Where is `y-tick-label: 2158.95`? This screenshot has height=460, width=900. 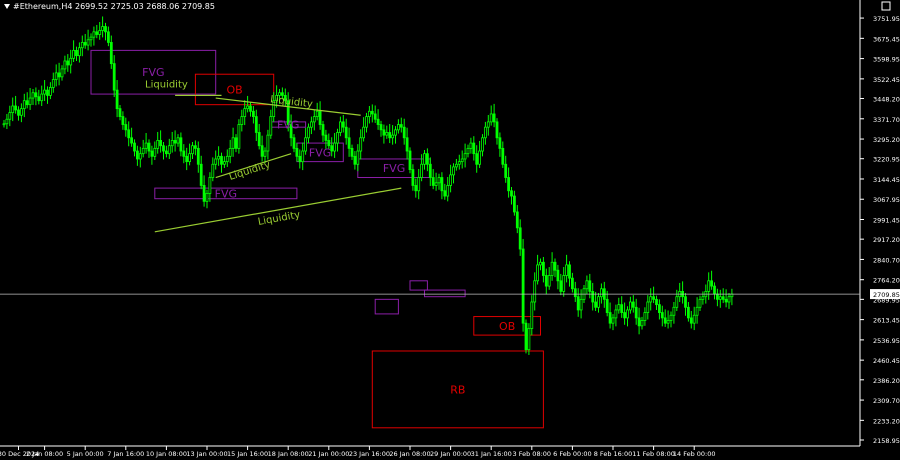 y-tick-label: 2158.95 is located at coordinates (886, 441).